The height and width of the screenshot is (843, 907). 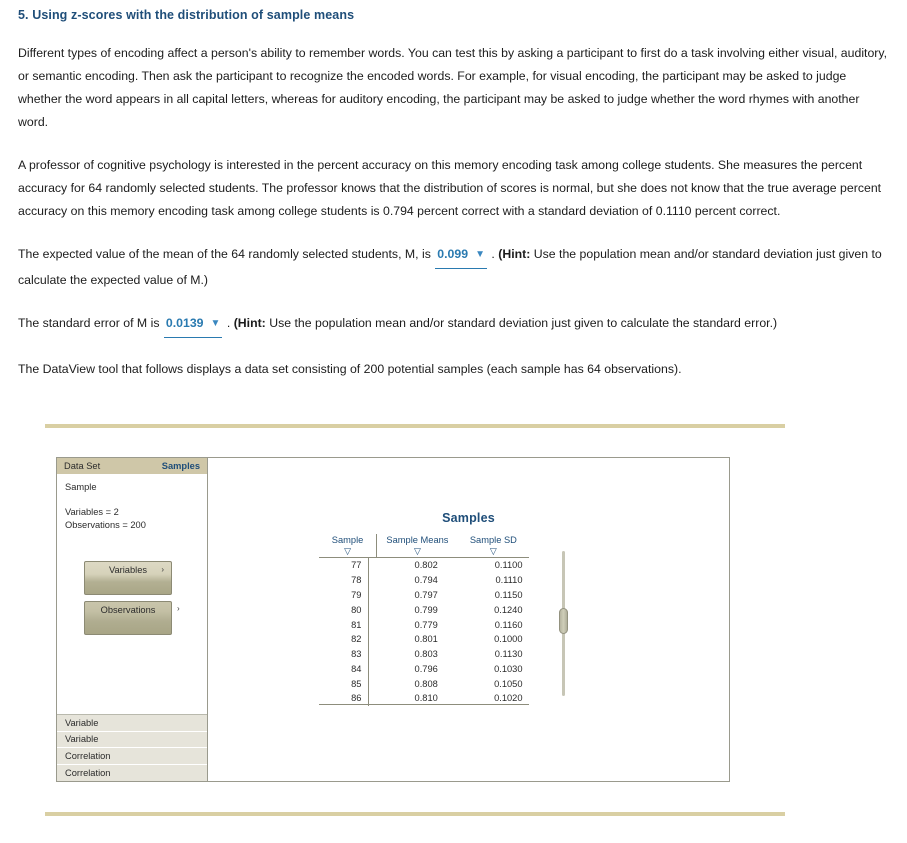 What do you see at coordinates (132, 598) in the screenshot?
I see `dataset-buttons: Variables › Observations ›` at bounding box center [132, 598].